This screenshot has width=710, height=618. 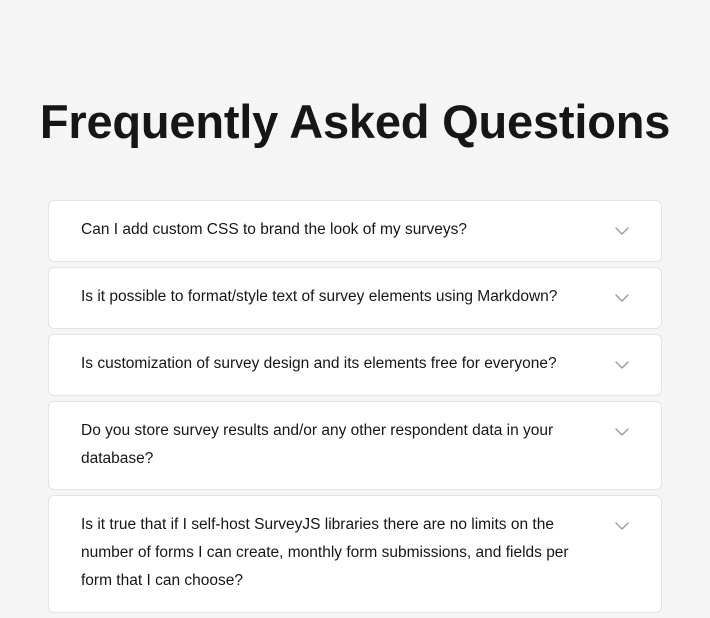 I want to click on page-title: Frequently Asked Questions, so click(x=355, y=121).